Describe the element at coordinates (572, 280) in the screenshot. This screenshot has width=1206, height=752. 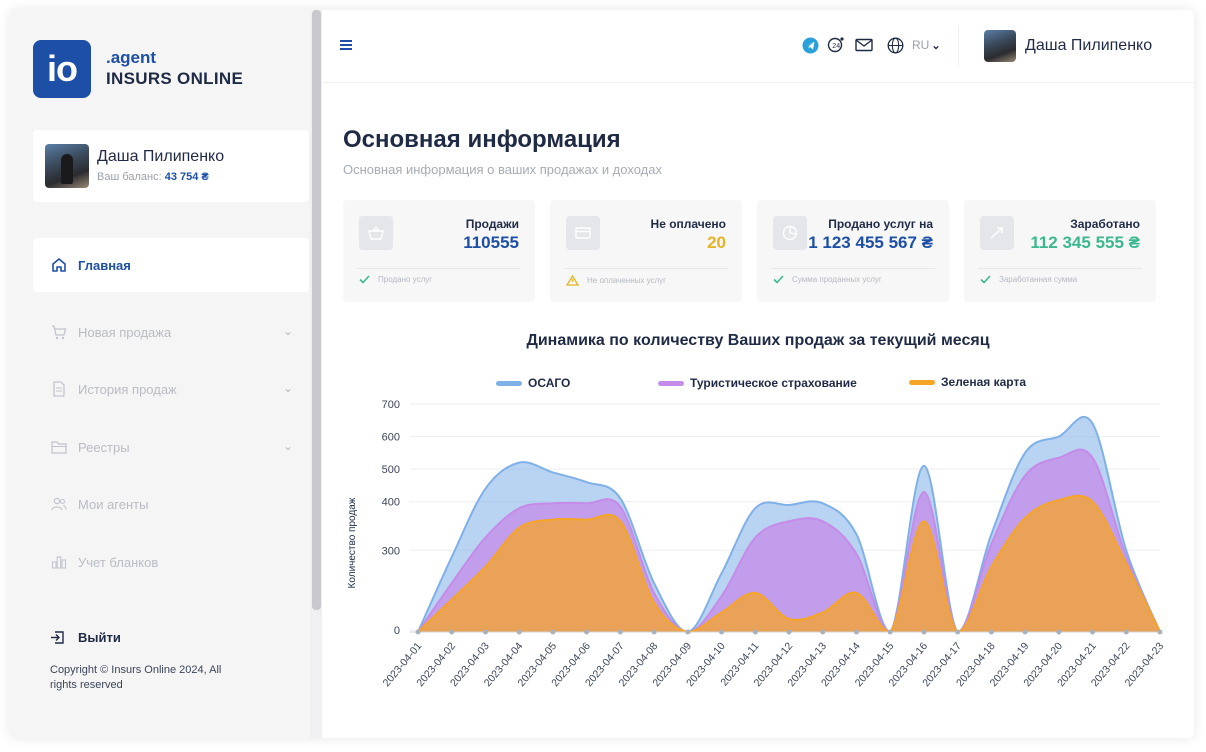
I see `warning-icon` at that location.